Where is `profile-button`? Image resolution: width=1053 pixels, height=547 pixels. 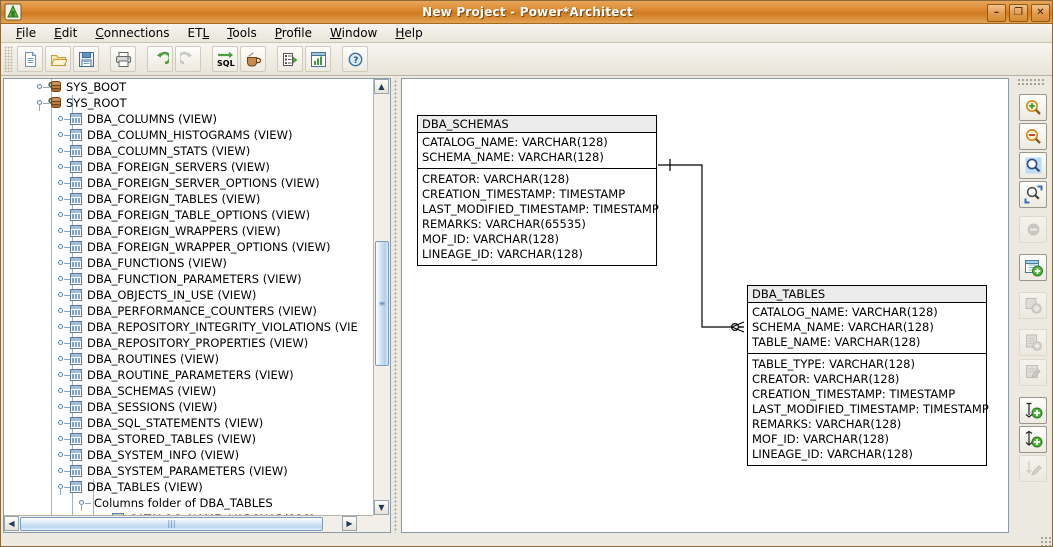
profile-button is located at coordinates (290, 59).